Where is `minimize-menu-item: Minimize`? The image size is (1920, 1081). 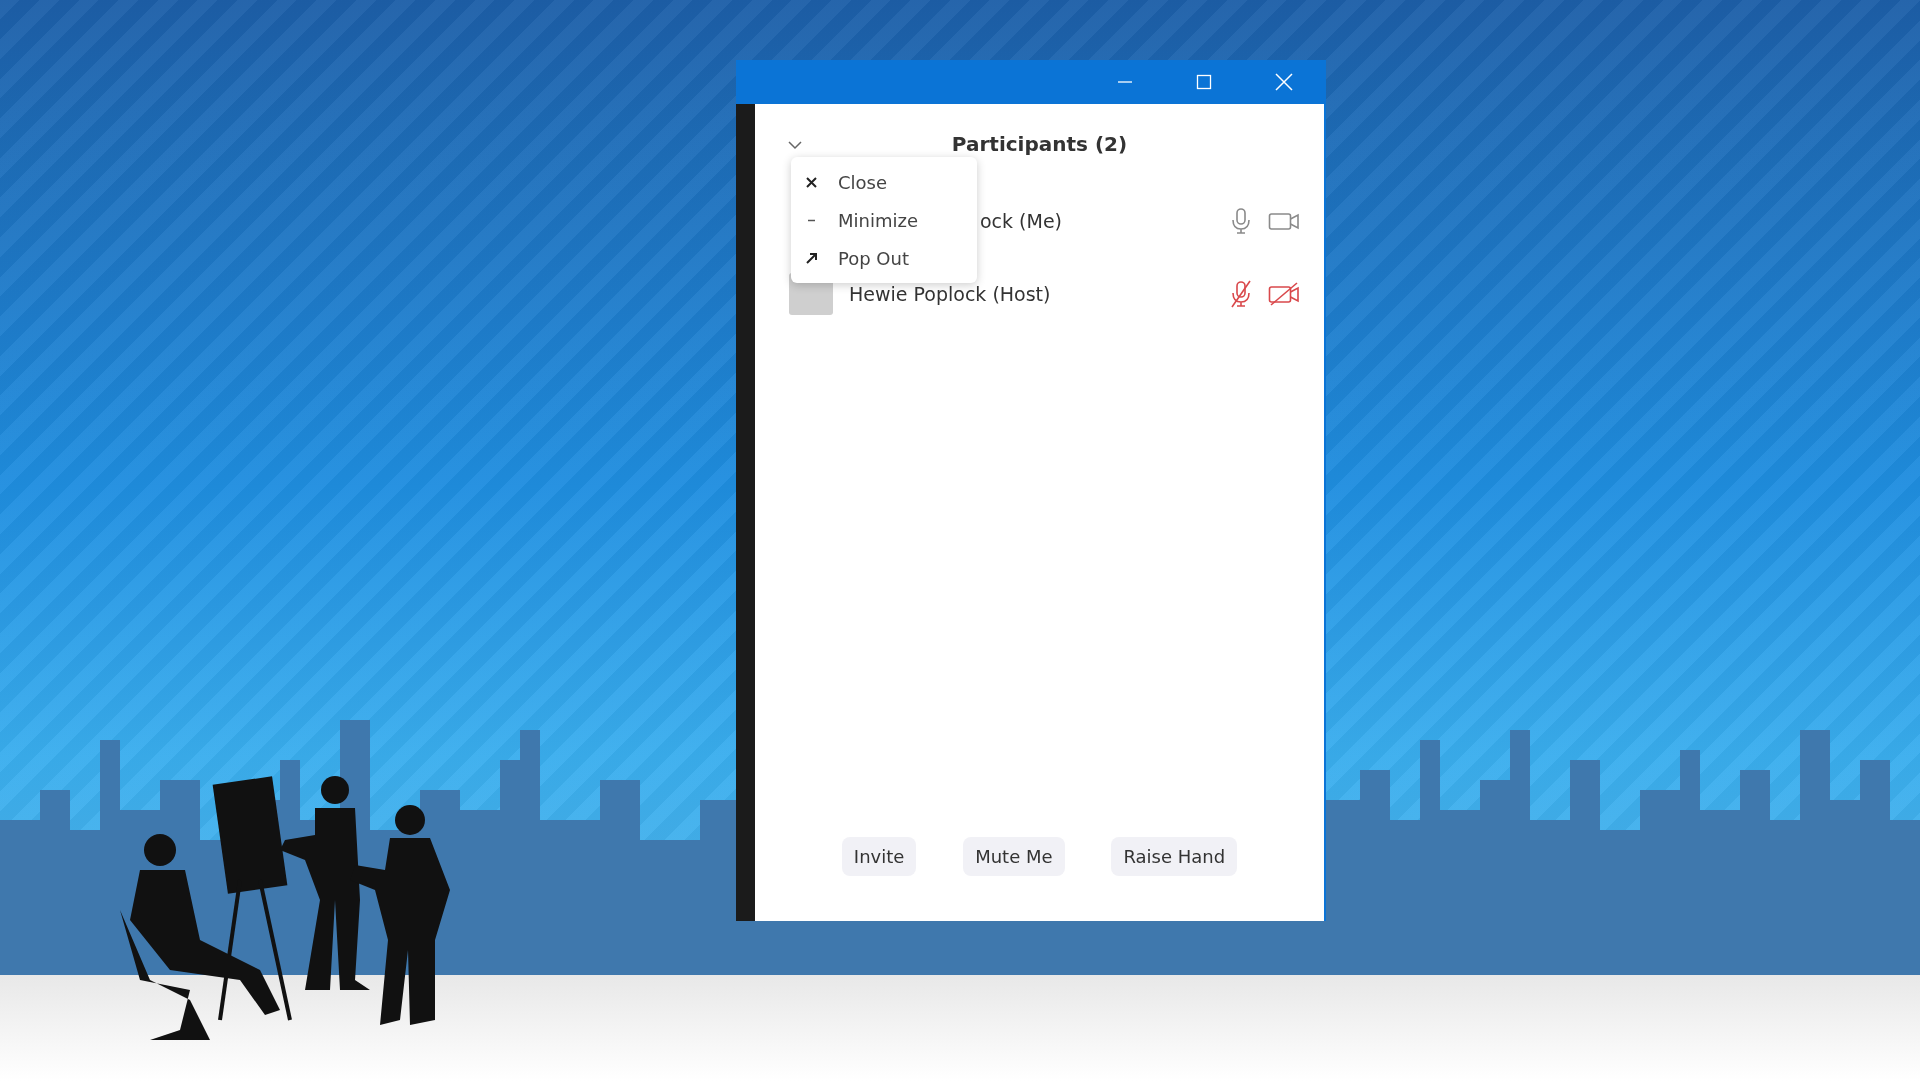
minimize-menu-item: Minimize is located at coordinates (884, 220).